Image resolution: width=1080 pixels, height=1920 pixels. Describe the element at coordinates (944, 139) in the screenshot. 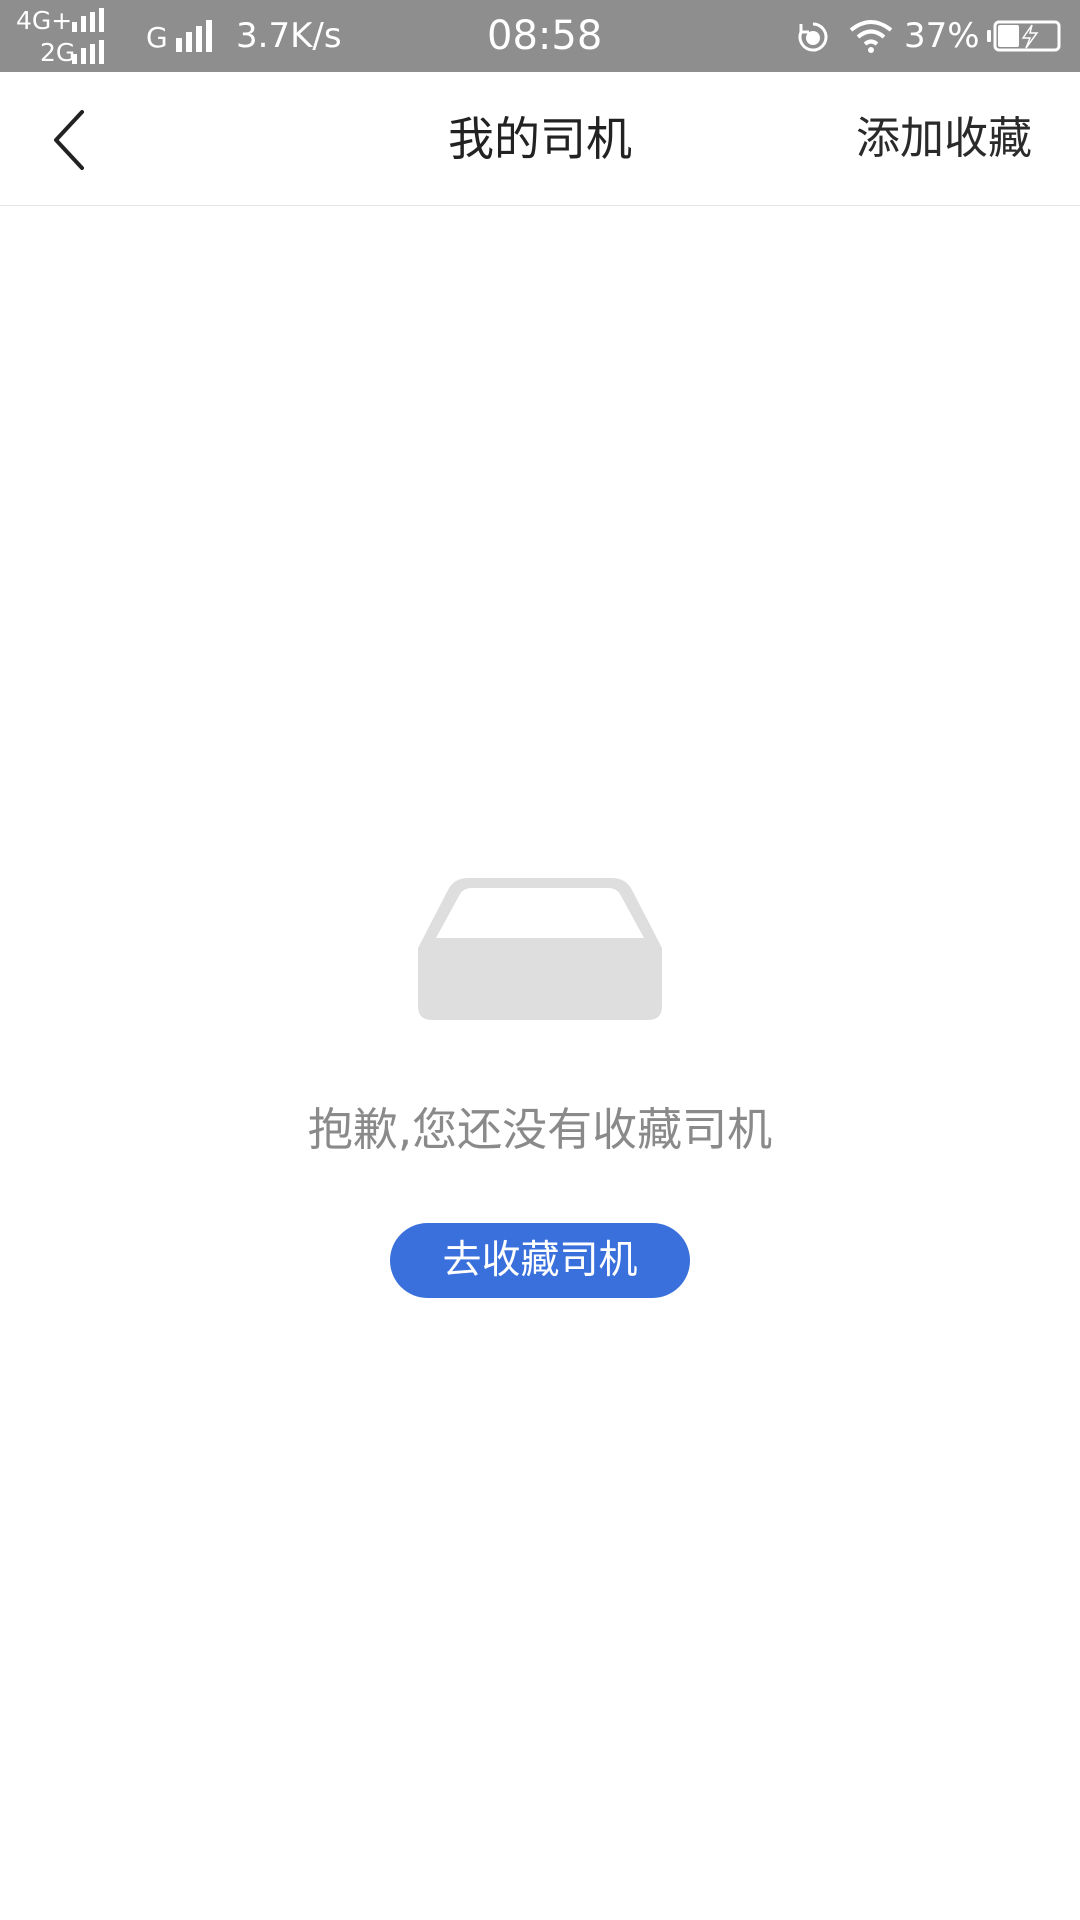

I see `add-favorite-button: 添加收藏` at that location.